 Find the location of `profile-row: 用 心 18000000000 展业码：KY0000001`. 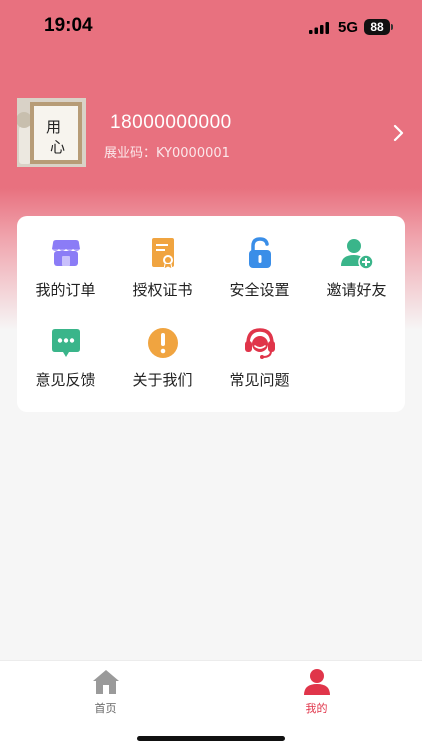

profile-row: 用 心 18000000000 展业码：KY0000001 is located at coordinates (211, 135).